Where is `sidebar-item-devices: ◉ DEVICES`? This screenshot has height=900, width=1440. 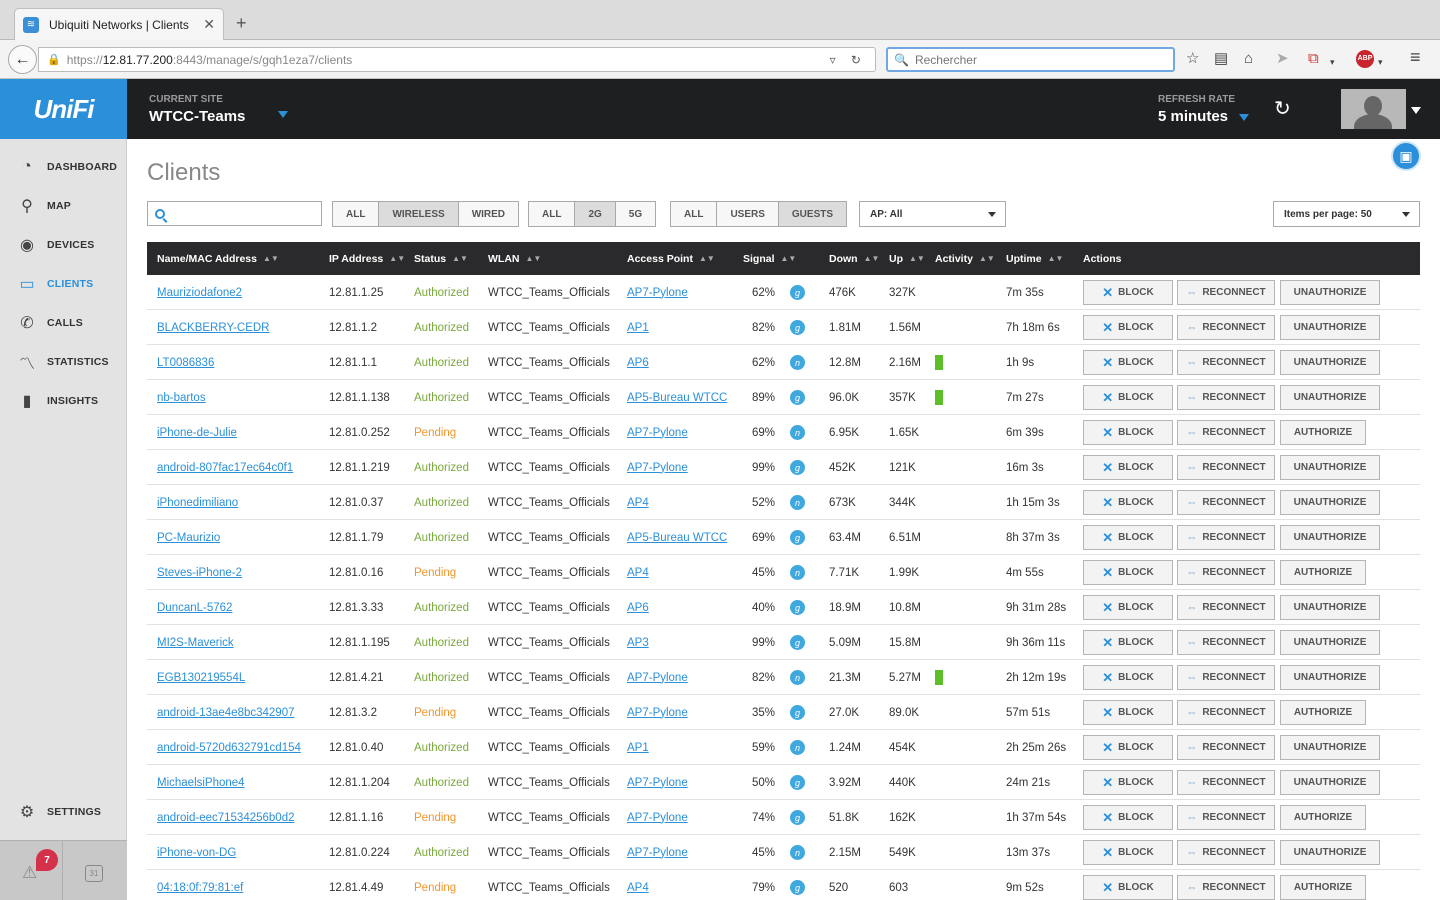 sidebar-item-devices: ◉ DEVICES is located at coordinates (63, 245).